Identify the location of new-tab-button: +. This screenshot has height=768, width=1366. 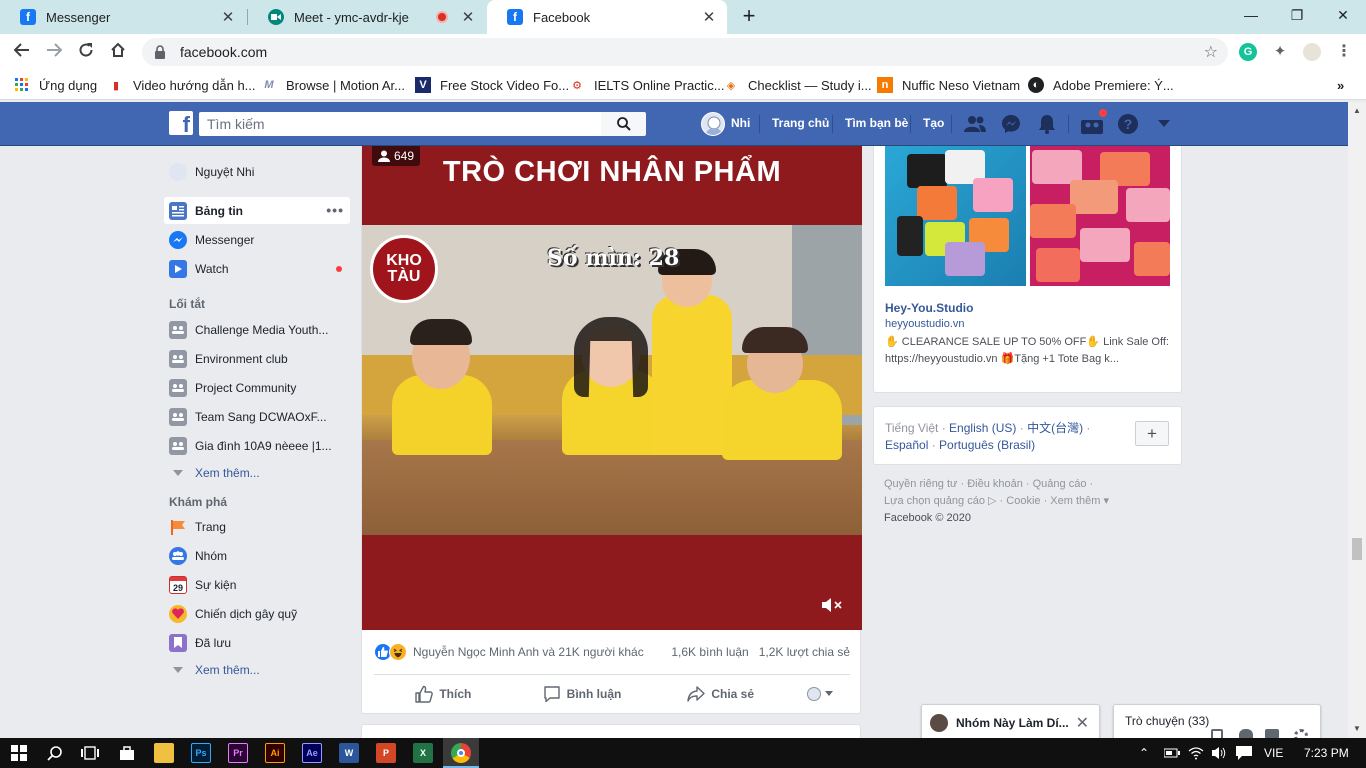
(749, 16).